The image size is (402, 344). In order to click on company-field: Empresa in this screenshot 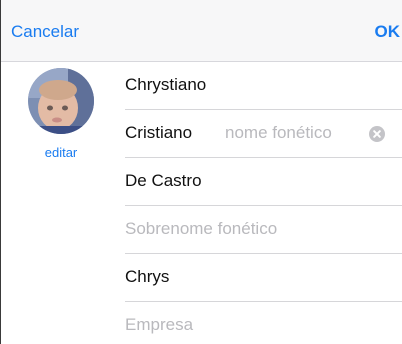, I will do `click(159, 325)`.